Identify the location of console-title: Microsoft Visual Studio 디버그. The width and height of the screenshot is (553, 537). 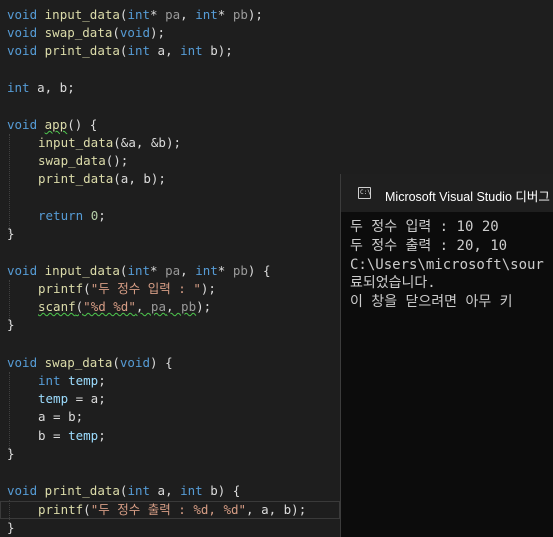
(467, 197).